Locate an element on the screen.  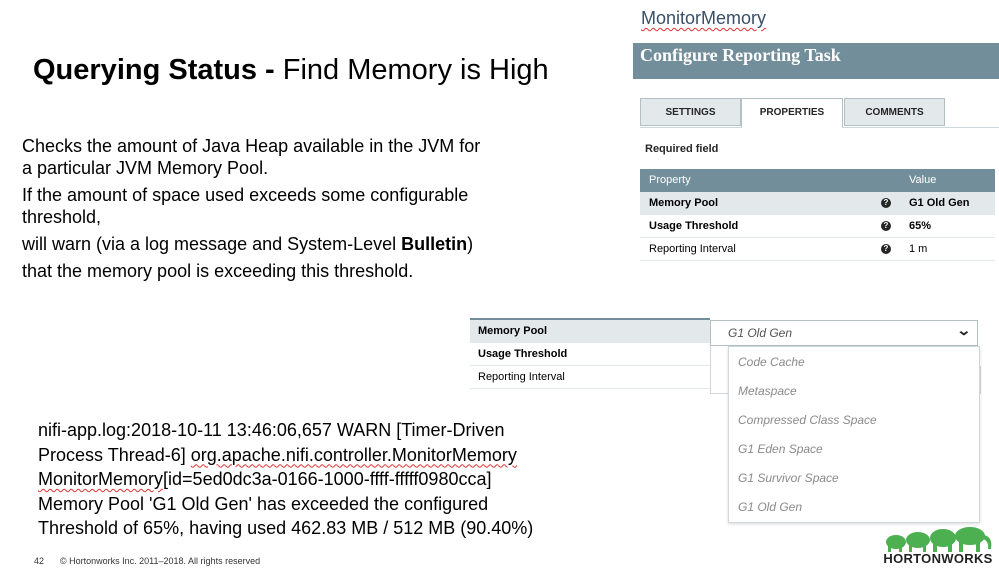
table-row: Memory Pool ? G1 Old Gen is located at coordinates (817, 203).